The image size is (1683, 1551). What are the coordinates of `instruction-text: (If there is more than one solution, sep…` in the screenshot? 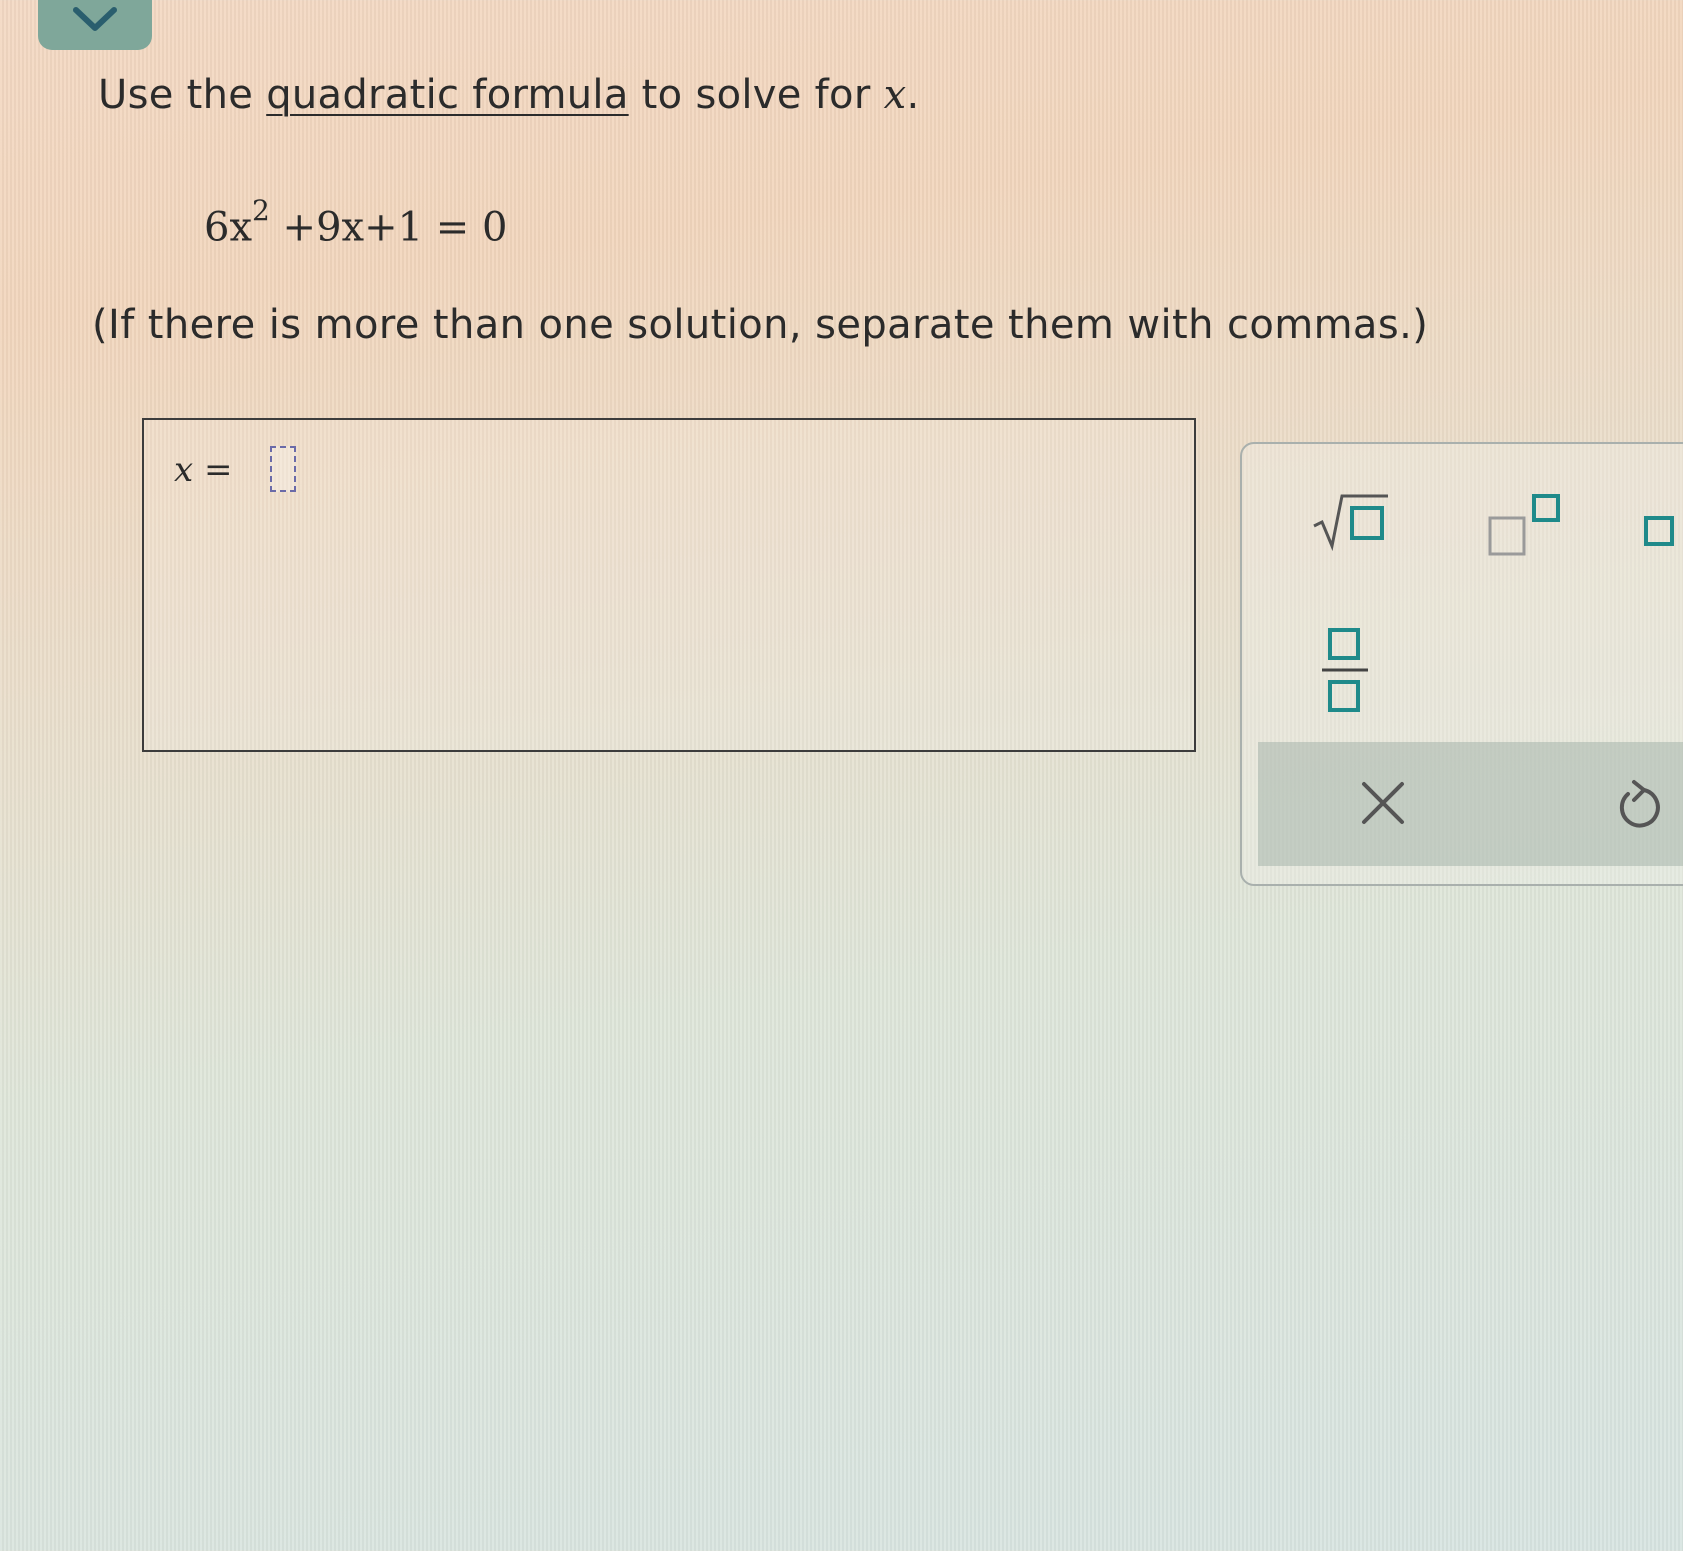 It's located at (760, 325).